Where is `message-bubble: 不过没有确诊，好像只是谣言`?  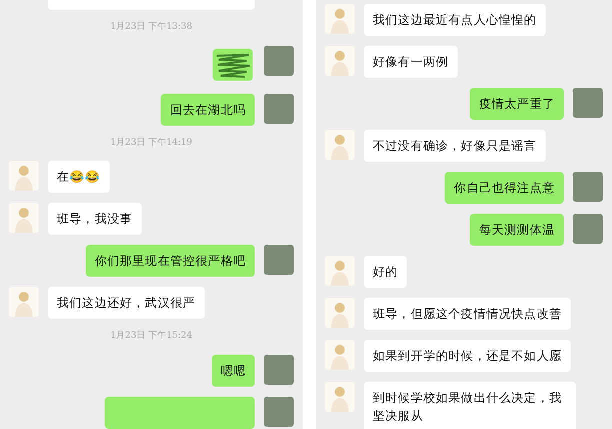
message-bubble: 不过没有确诊，好像只是谣言 is located at coordinates (455, 146).